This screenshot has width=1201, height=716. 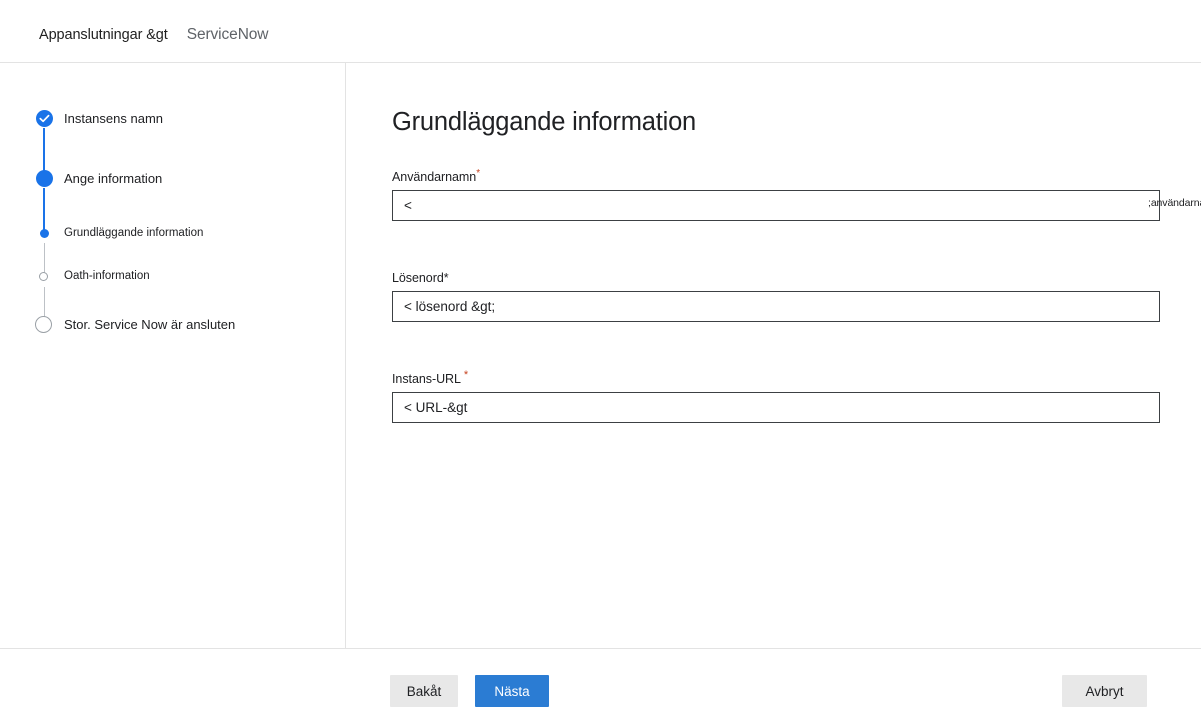 I want to click on required-asterisk-losenord: *, so click(x=446, y=278).